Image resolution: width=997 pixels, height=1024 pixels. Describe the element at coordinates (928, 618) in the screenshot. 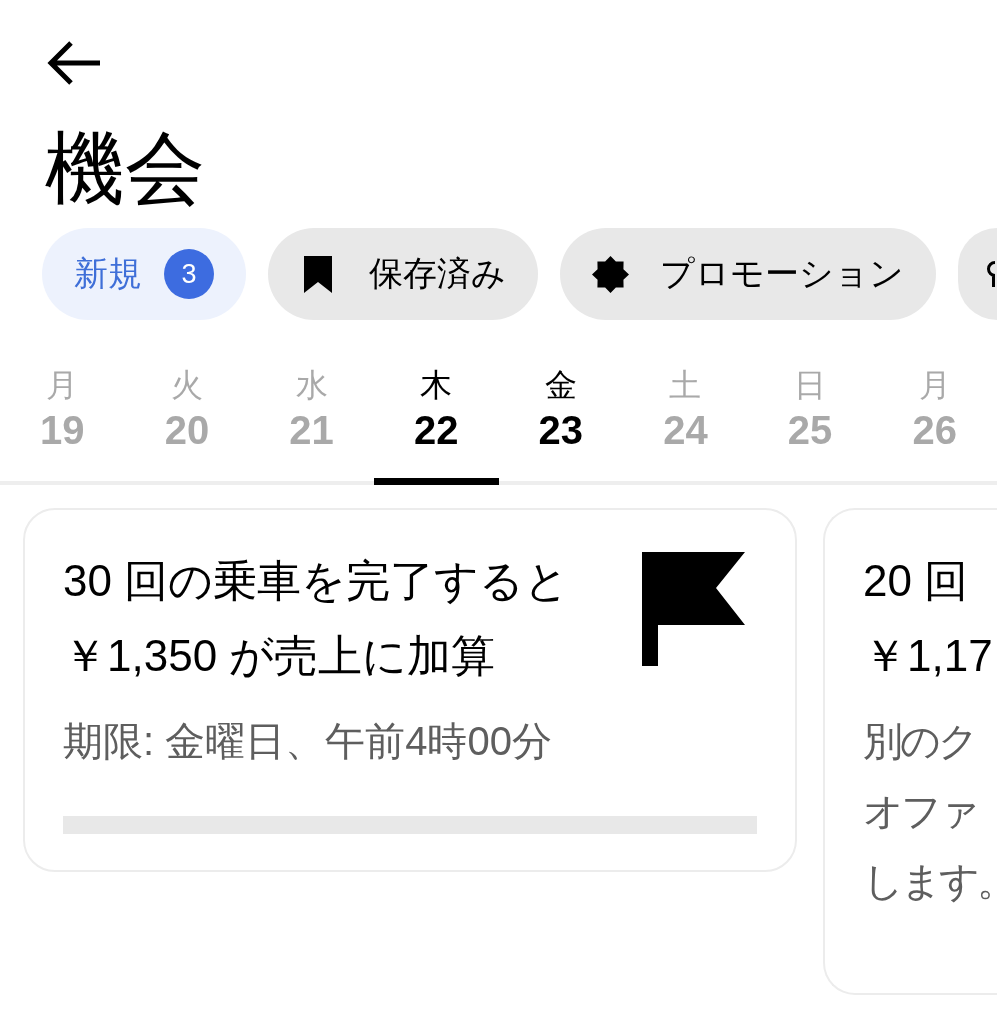

I see `offer-title: 20 回 ￥1,17` at that location.